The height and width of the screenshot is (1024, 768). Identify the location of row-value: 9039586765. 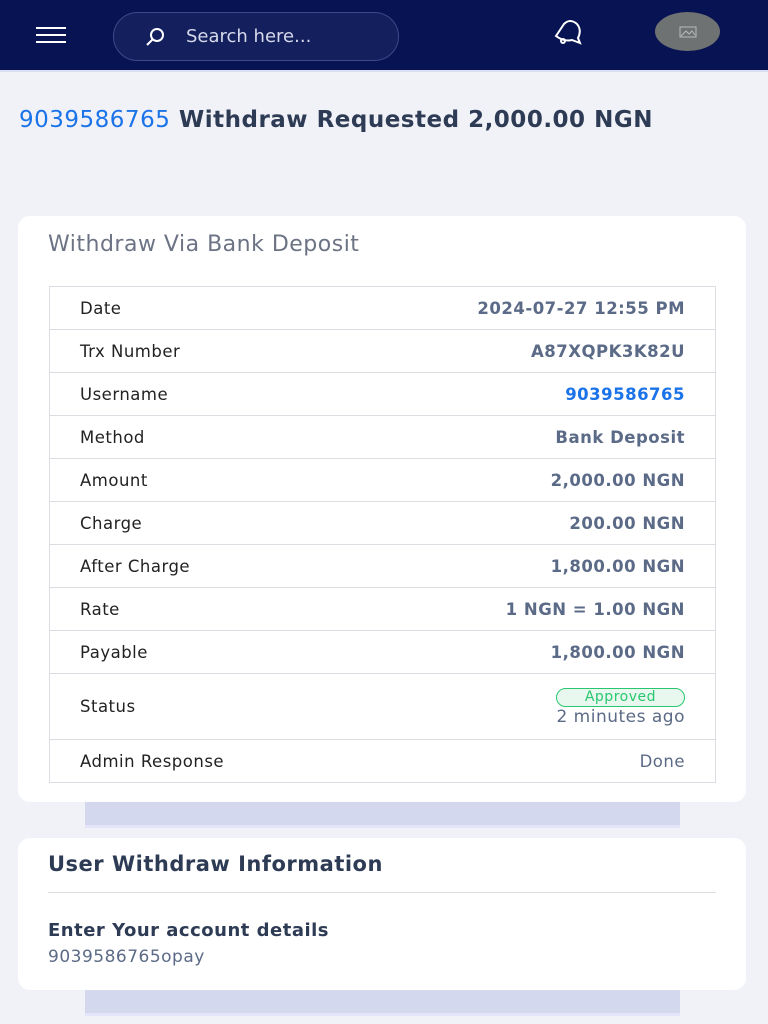
(526, 394).